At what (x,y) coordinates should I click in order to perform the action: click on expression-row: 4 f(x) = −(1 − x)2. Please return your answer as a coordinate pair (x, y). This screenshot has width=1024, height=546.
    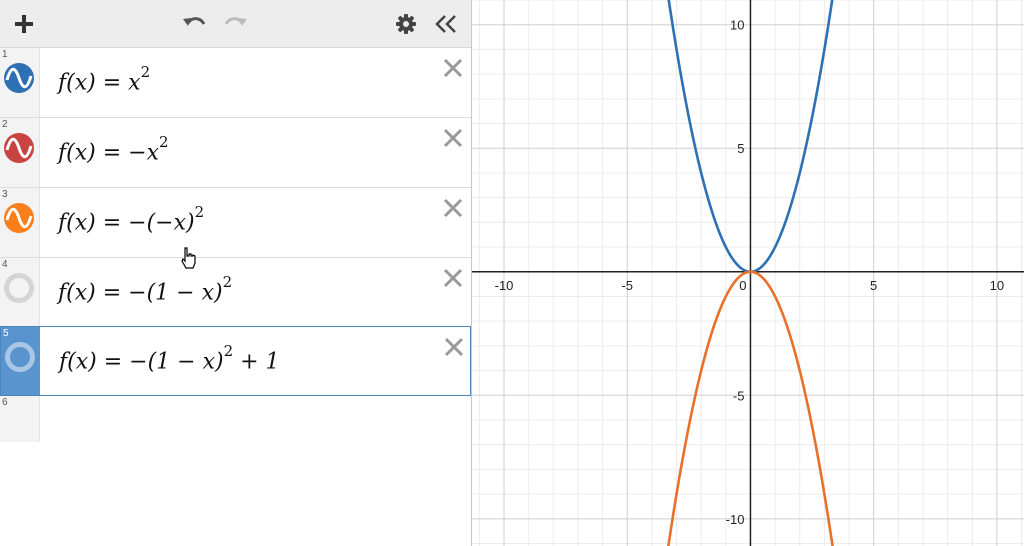
    Looking at the image, I should click on (235, 293).